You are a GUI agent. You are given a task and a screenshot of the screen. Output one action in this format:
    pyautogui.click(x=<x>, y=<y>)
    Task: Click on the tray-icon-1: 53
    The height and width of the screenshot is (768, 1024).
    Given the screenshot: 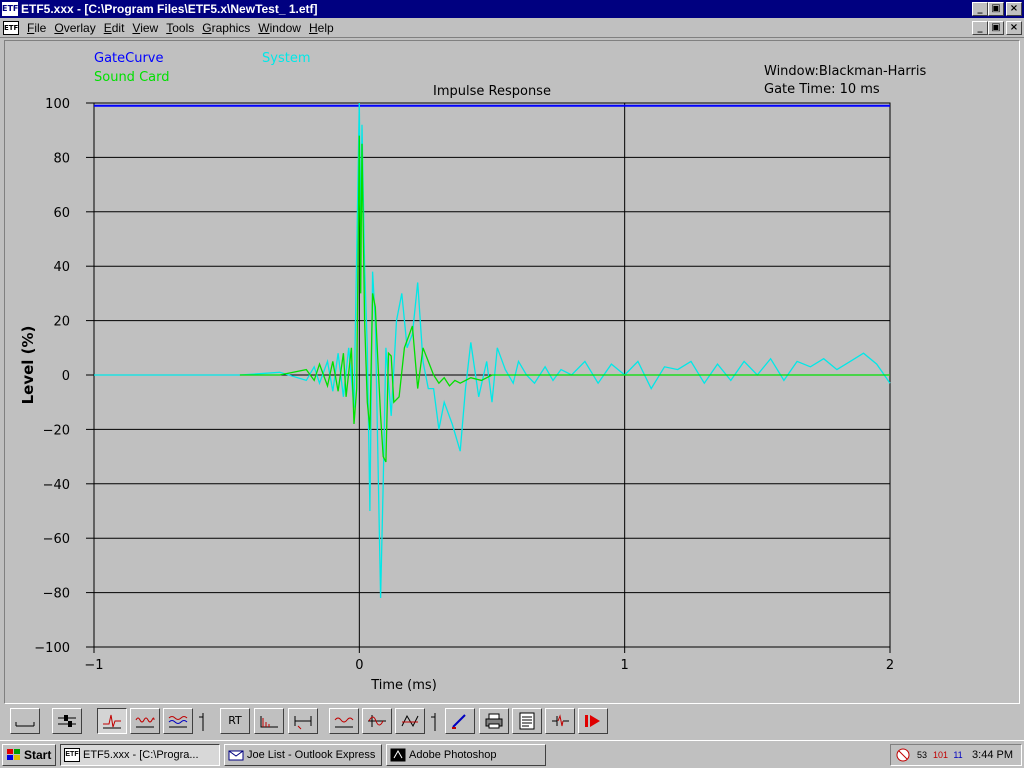 What is the action you would take?
    pyautogui.click(x=922, y=755)
    